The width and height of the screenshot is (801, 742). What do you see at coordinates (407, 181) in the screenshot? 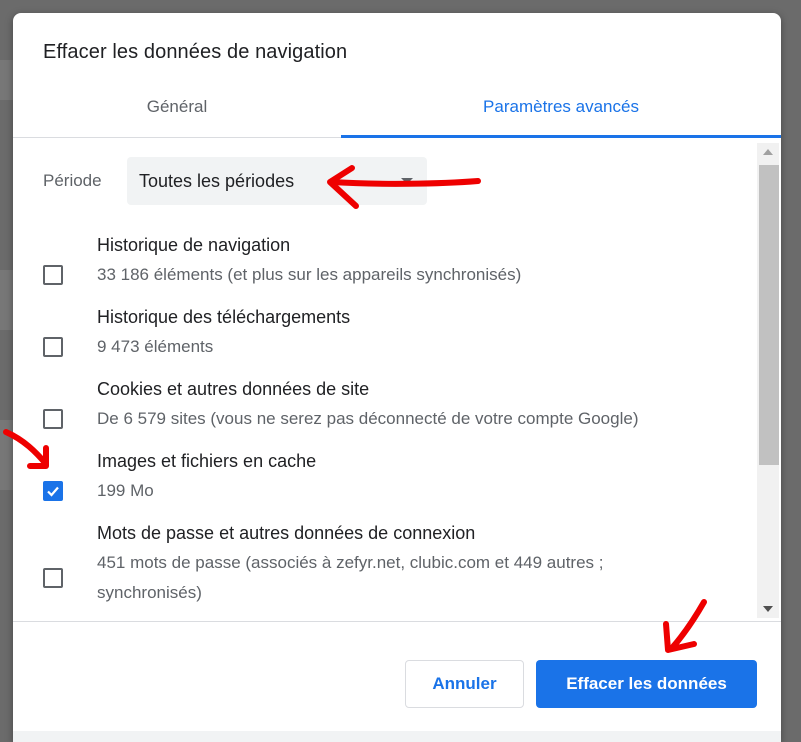
I see `chevron-down-icon` at bounding box center [407, 181].